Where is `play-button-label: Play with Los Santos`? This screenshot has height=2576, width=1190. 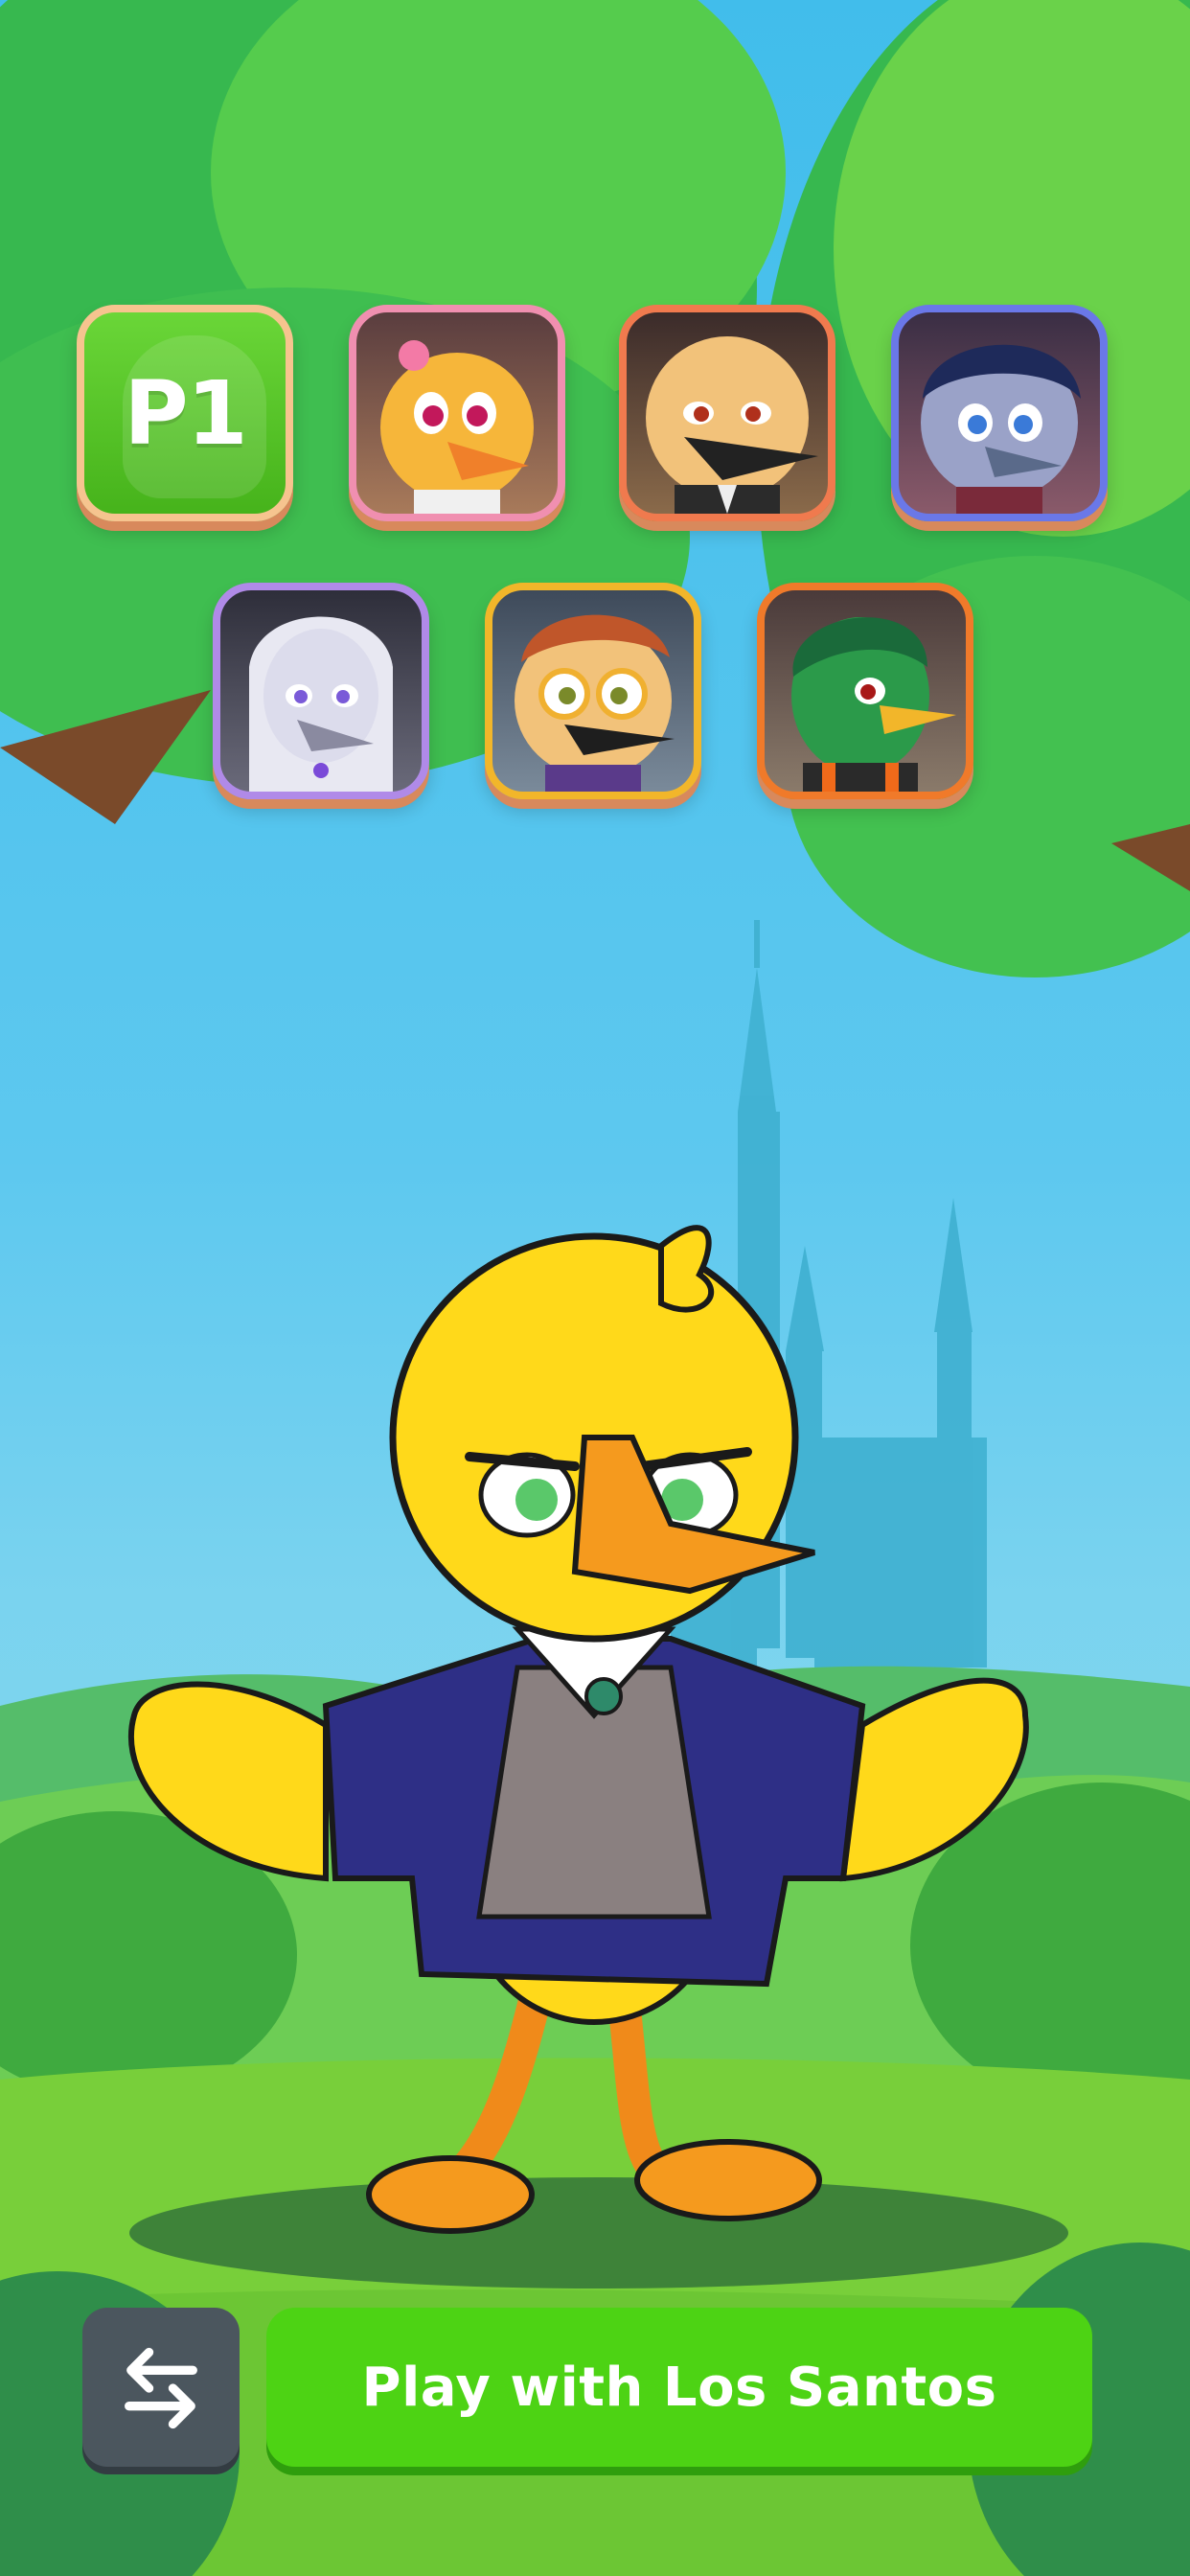
play-button-label: Play with Los Santos is located at coordinates (679, 2387).